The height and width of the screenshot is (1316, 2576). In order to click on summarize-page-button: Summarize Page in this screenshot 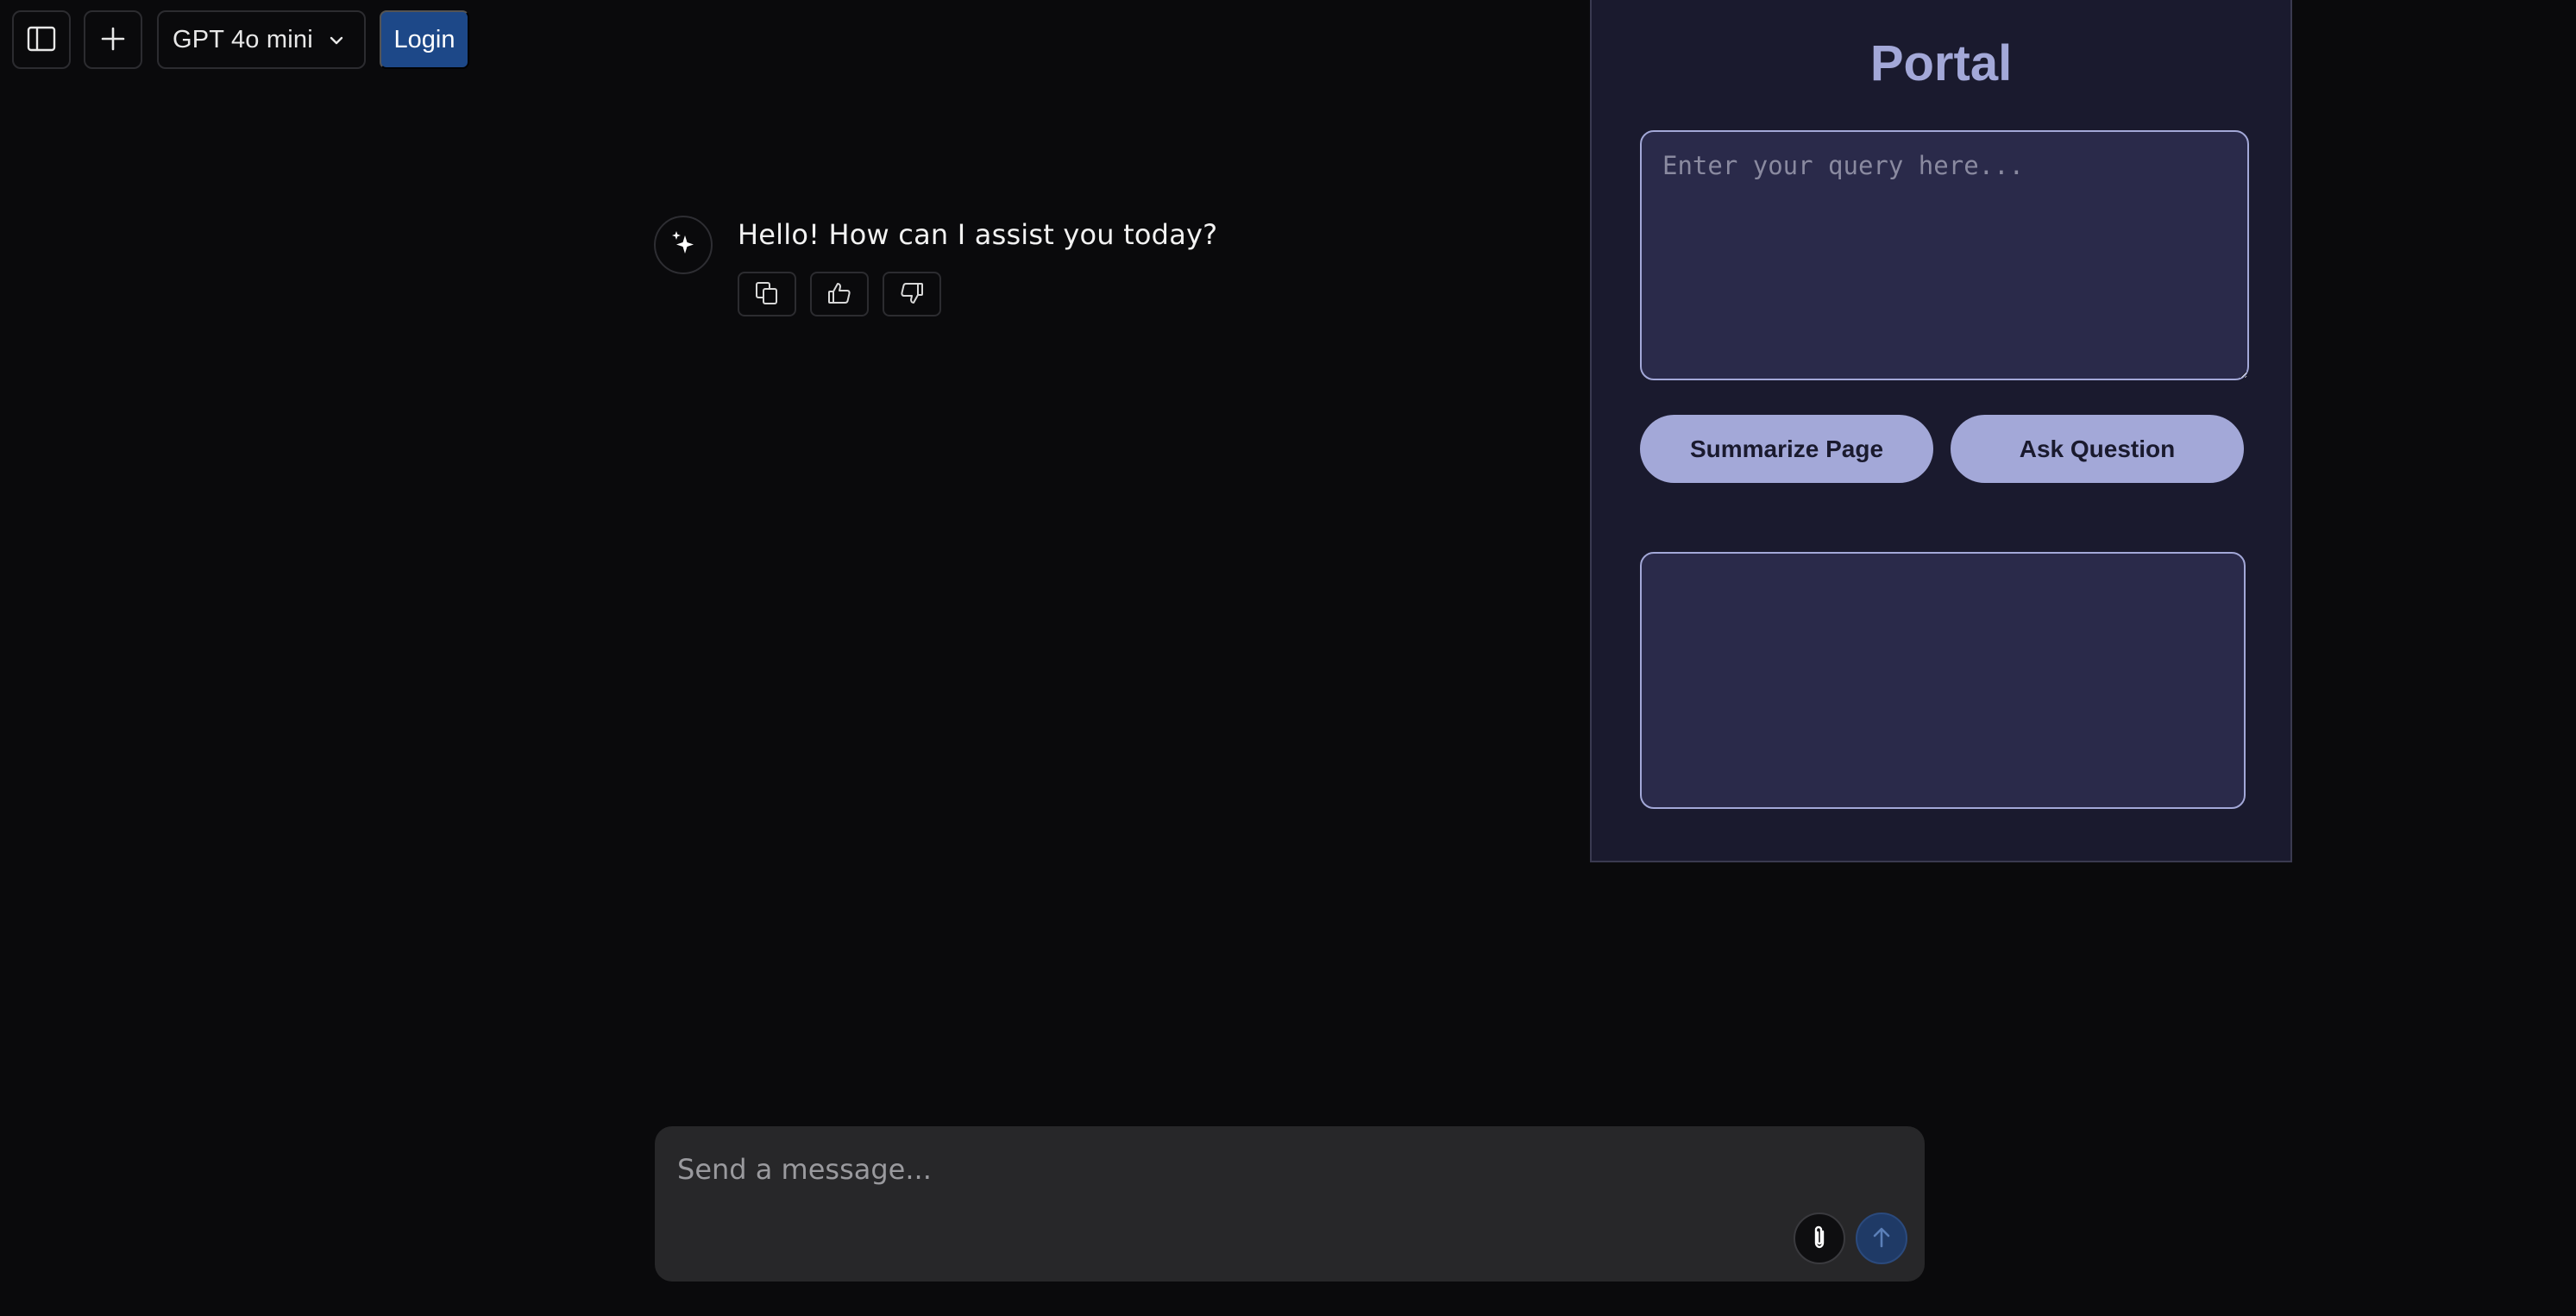, I will do `click(1786, 449)`.